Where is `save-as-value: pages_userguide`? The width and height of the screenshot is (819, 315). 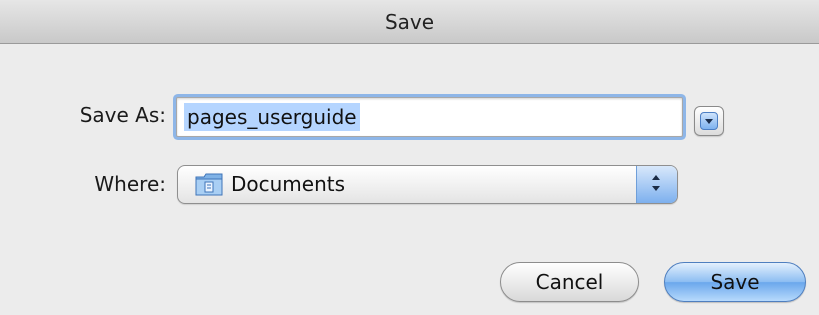 save-as-value: pages_userguide is located at coordinates (272, 117).